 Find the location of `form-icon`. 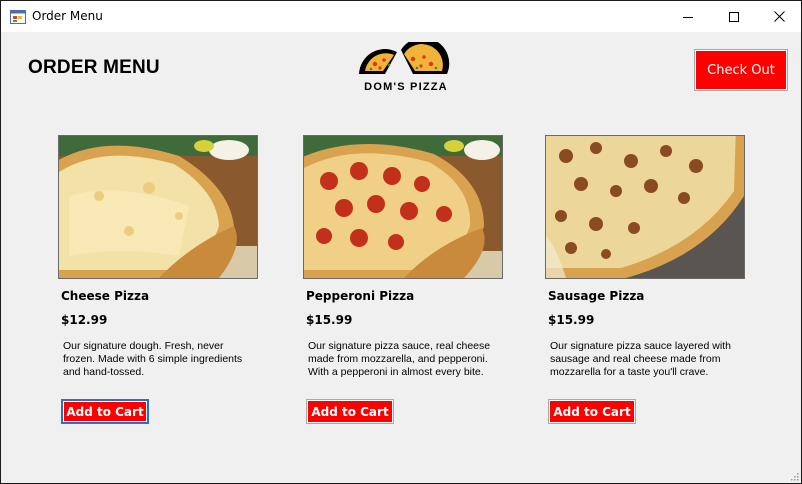

form-icon is located at coordinates (18, 17).